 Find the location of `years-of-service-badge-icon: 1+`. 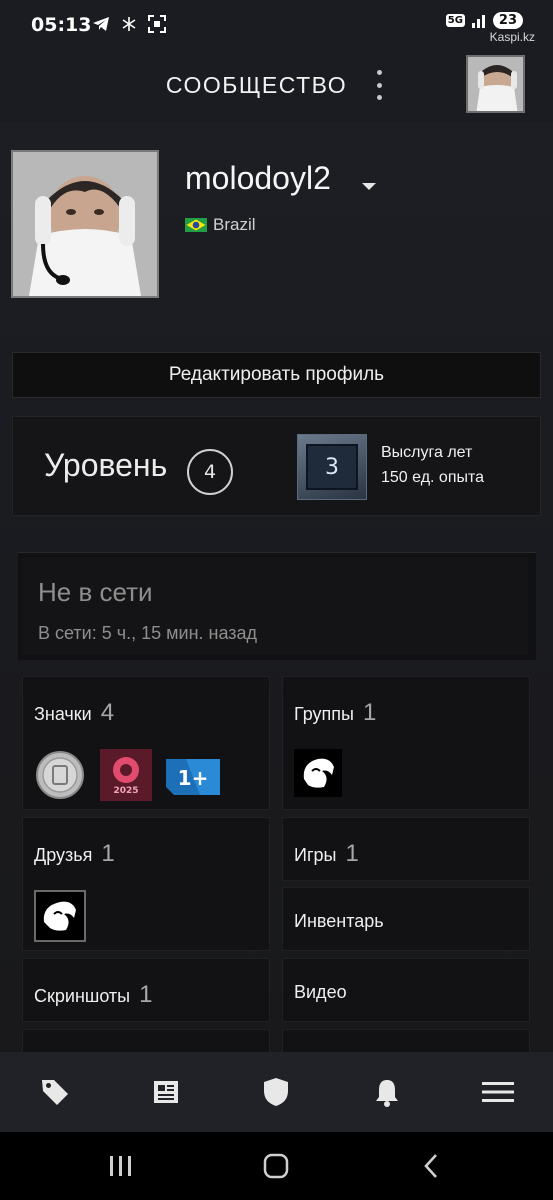

years-of-service-badge-icon: 1+ is located at coordinates (193, 775).